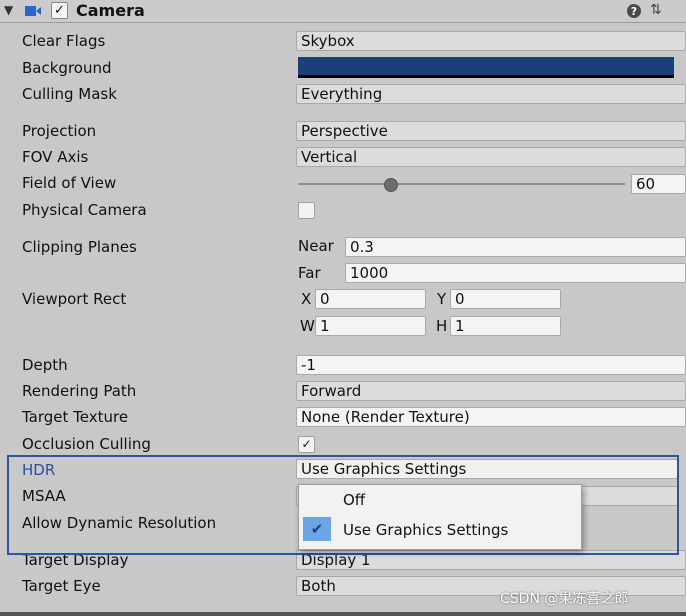 The width and height of the screenshot is (686, 616). Describe the element at coordinates (656, 10) in the screenshot. I see `settings-icon: ⇅` at that location.